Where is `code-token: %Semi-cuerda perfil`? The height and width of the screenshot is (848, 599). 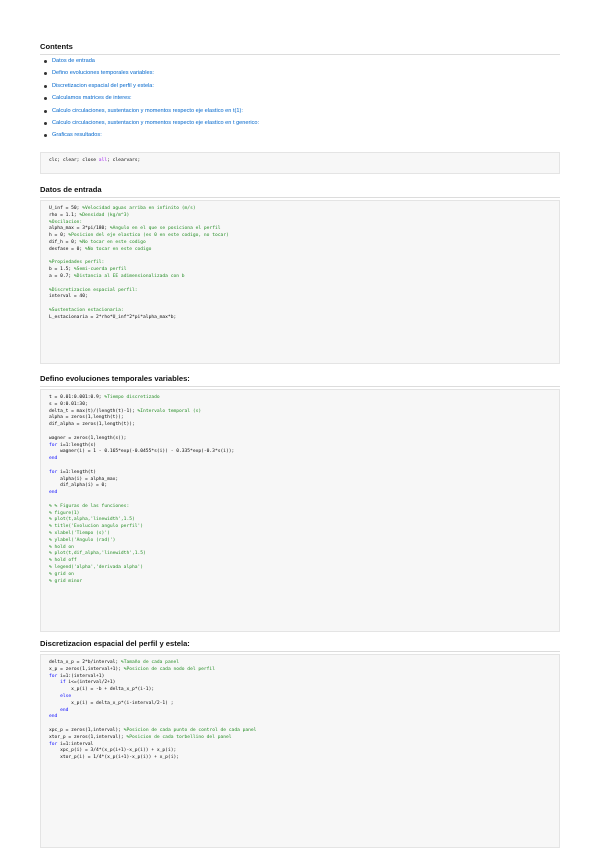
code-token: %Semi-cuerda perfil is located at coordinates (100, 270).